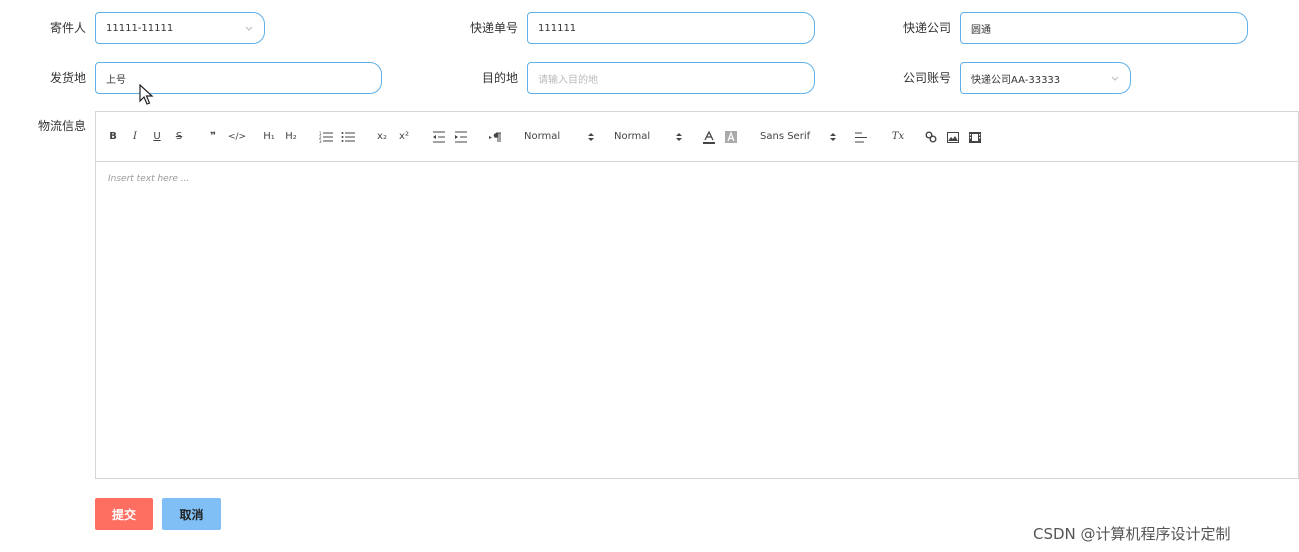 This screenshot has height=552, width=1299. What do you see at coordinates (146, 94) in the screenshot?
I see `mouse-cursor-icon` at bounding box center [146, 94].